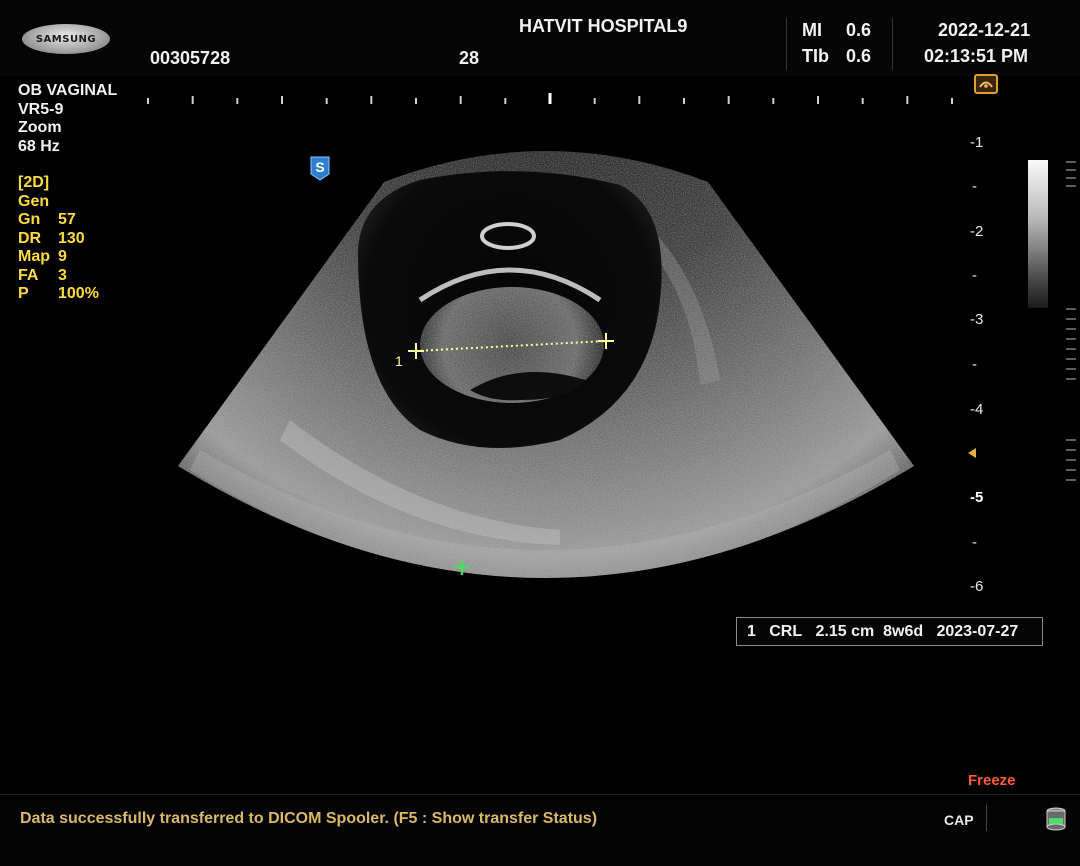 The image size is (1080, 866). What do you see at coordinates (812, 30) in the screenshot?
I see `mi-label: MI` at bounding box center [812, 30].